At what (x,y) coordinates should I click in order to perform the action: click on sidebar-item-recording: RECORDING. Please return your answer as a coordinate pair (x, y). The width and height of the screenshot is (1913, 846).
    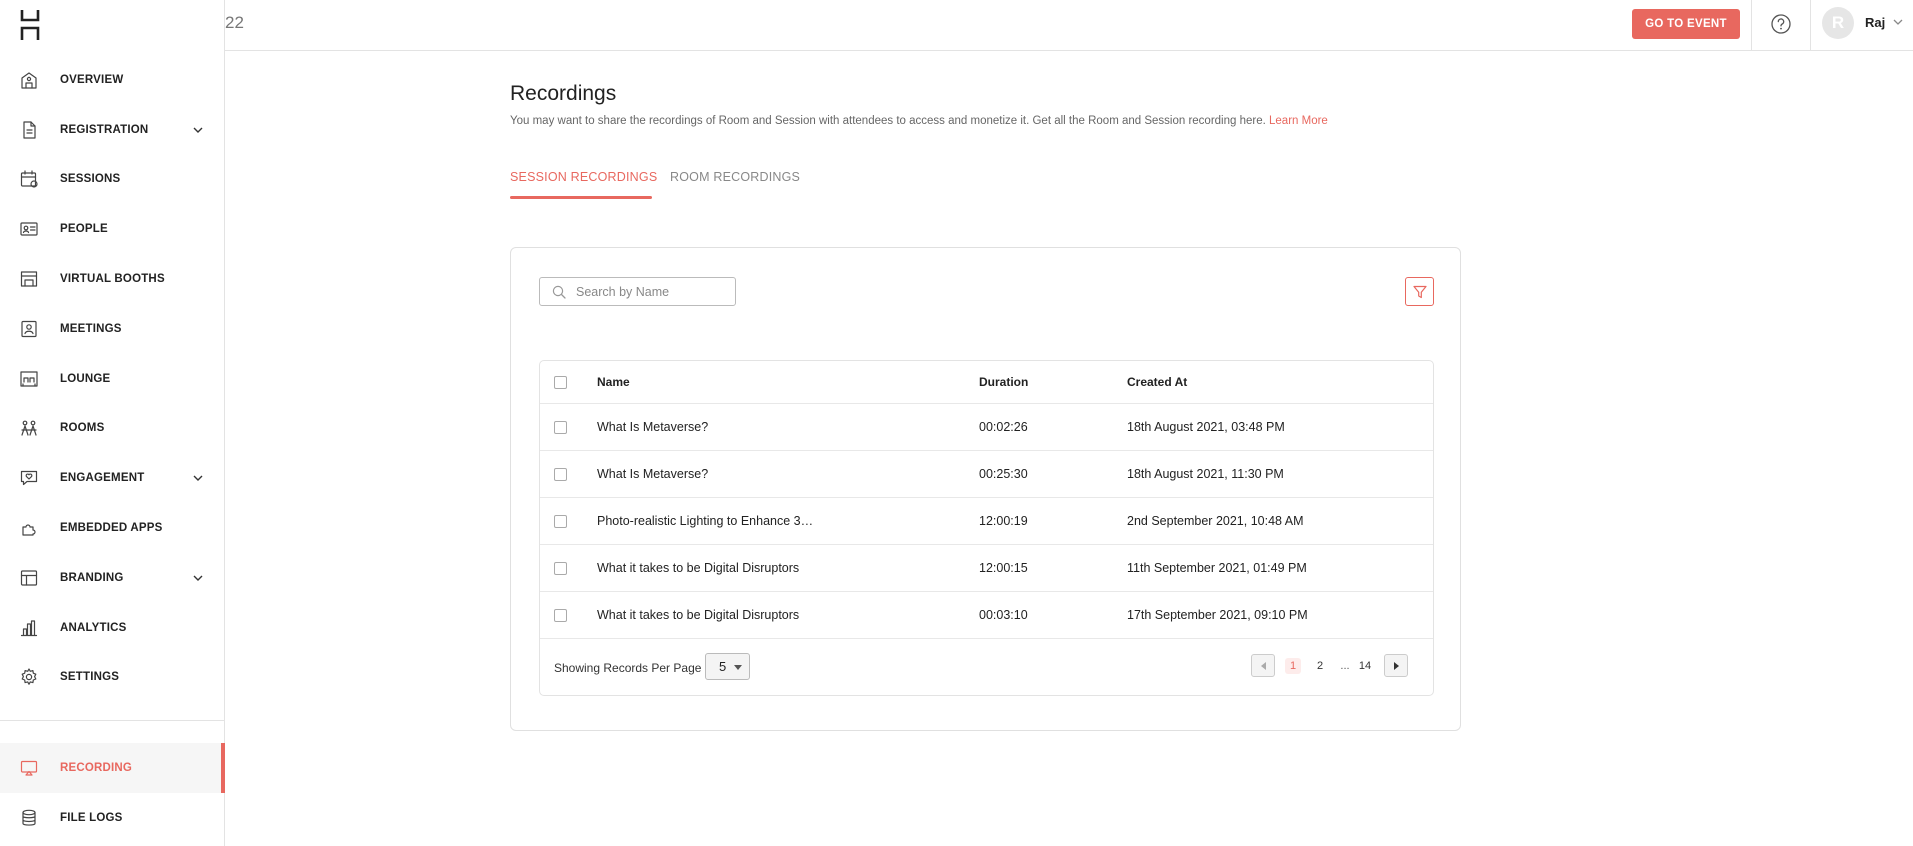
    Looking at the image, I should click on (112, 768).